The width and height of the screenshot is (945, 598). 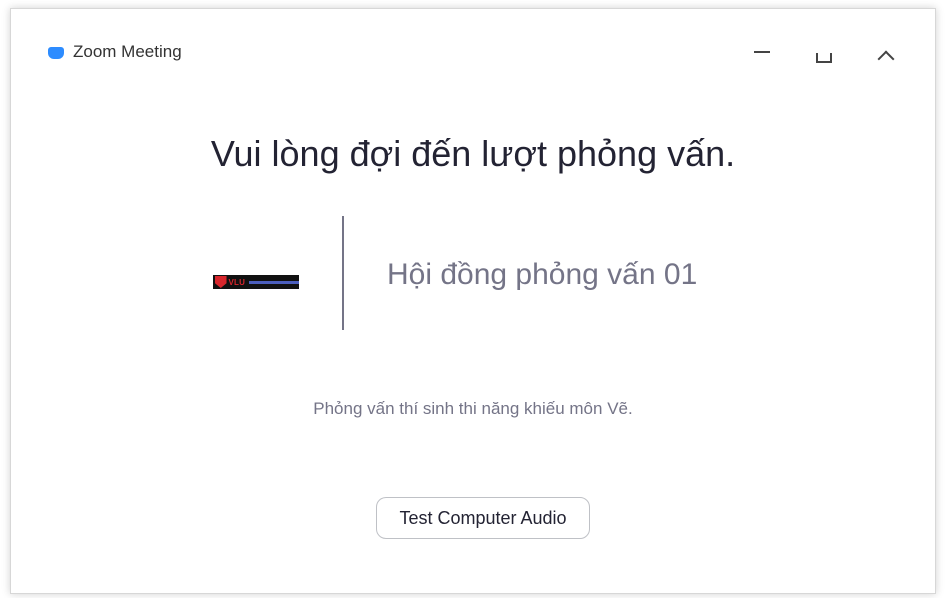 I want to click on test-computer-audio-button: Test Computer Audio, so click(x=483, y=518).